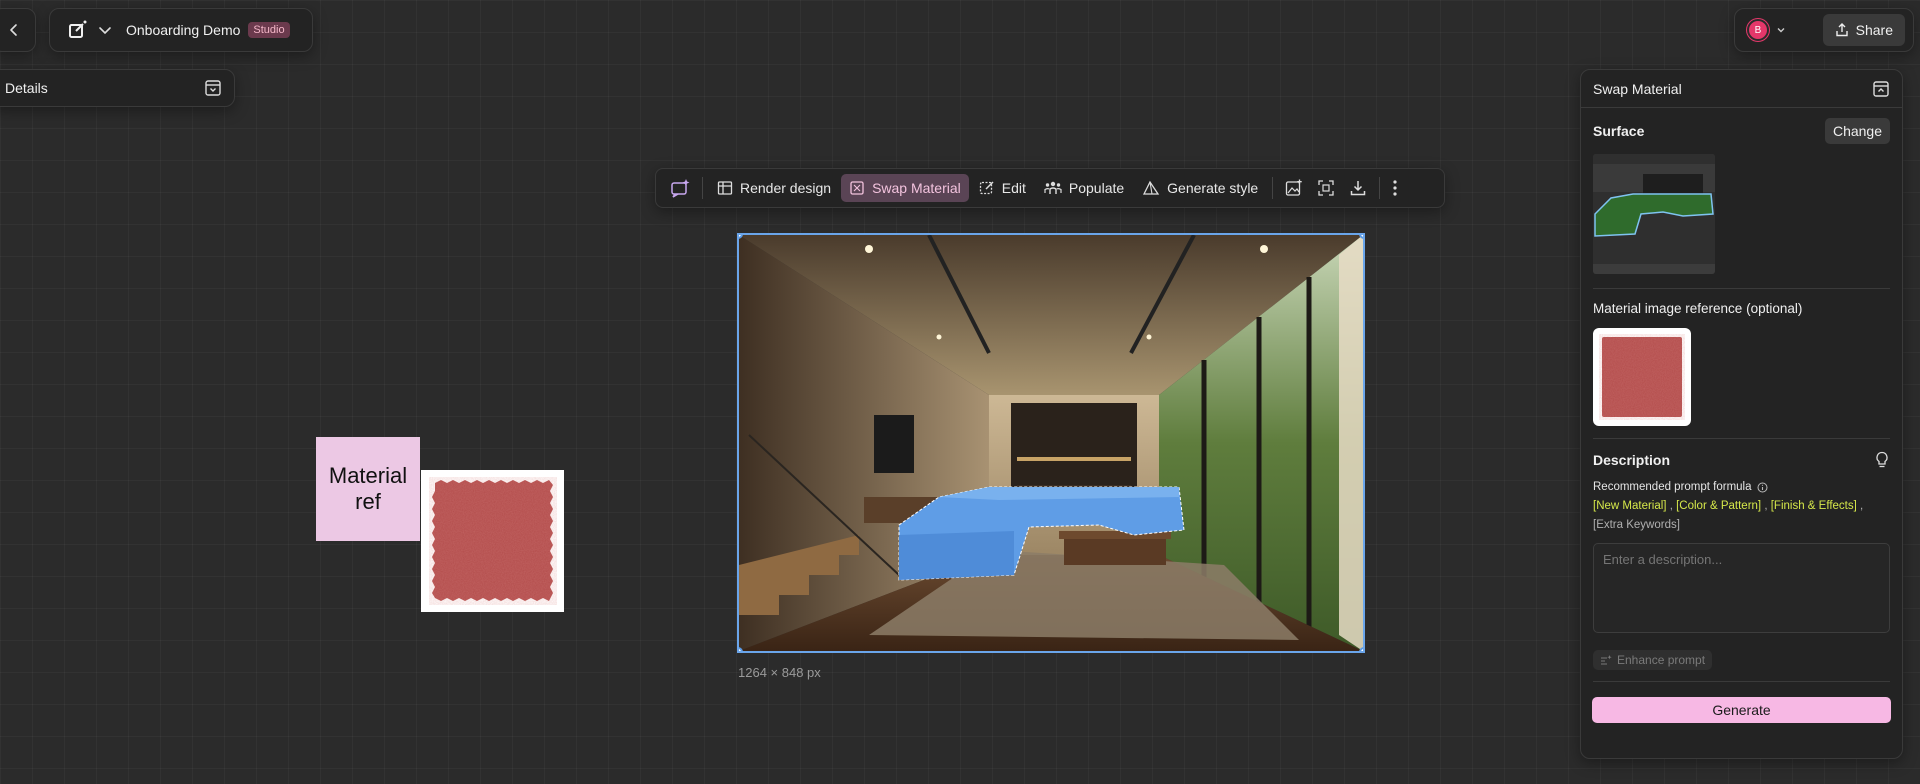  Describe the element at coordinates (1719, 506) in the screenshot. I see `formula-color-pattern: [Color & Pattern]` at that location.